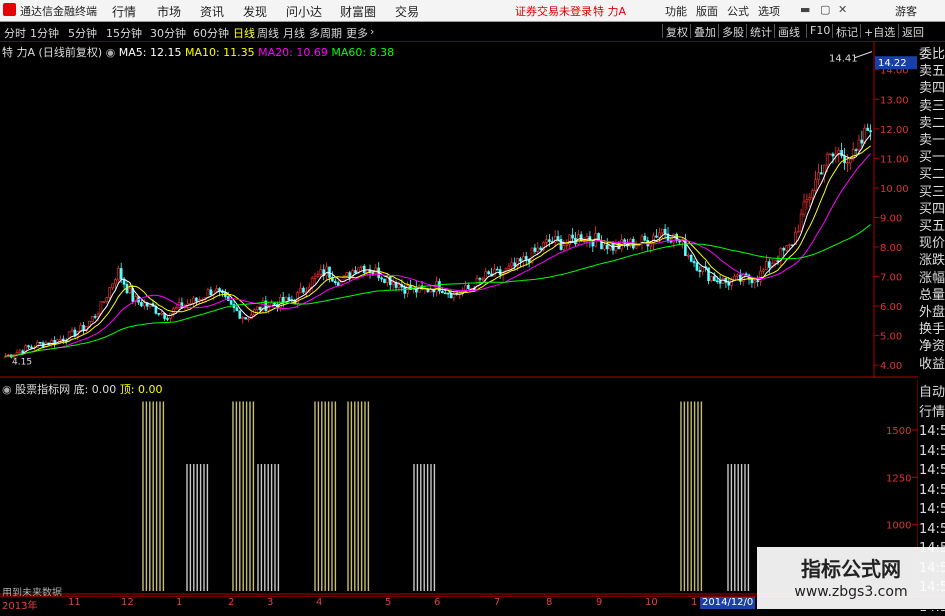  Describe the element at coordinates (124, 11) in the screenshot. I see `menu-quotes: 行情` at that location.